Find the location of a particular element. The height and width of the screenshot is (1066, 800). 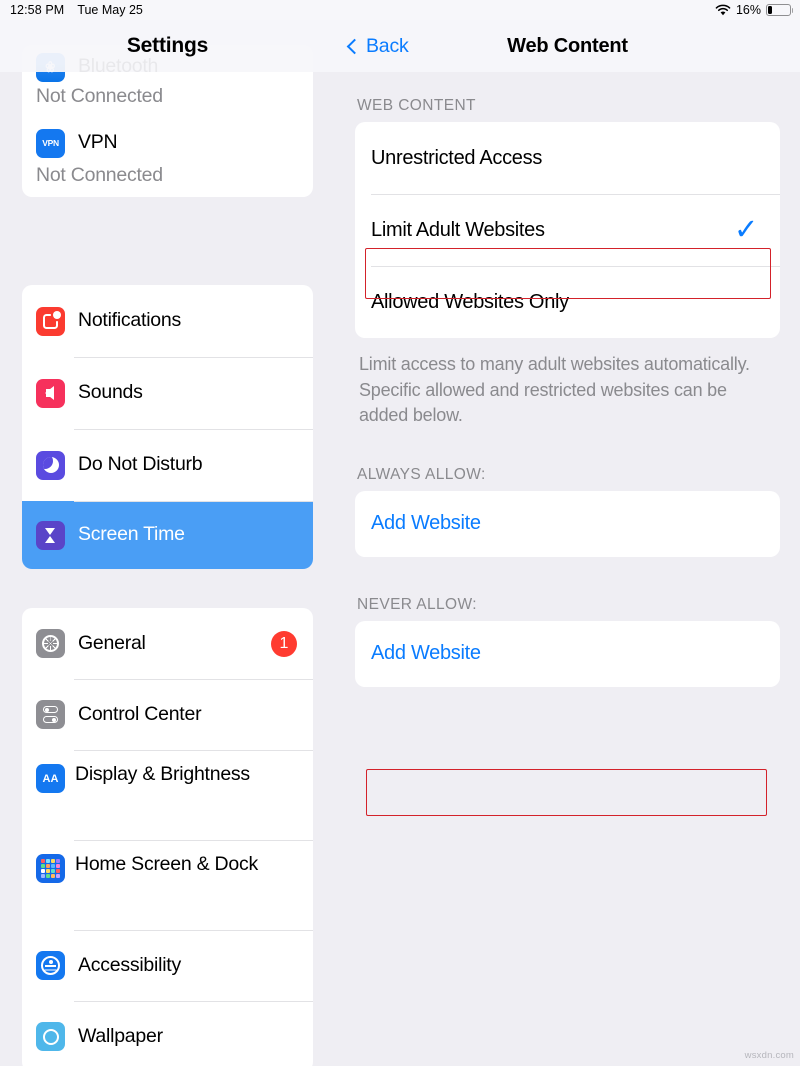

back-button-label: Back is located at coordinates (387, 45).